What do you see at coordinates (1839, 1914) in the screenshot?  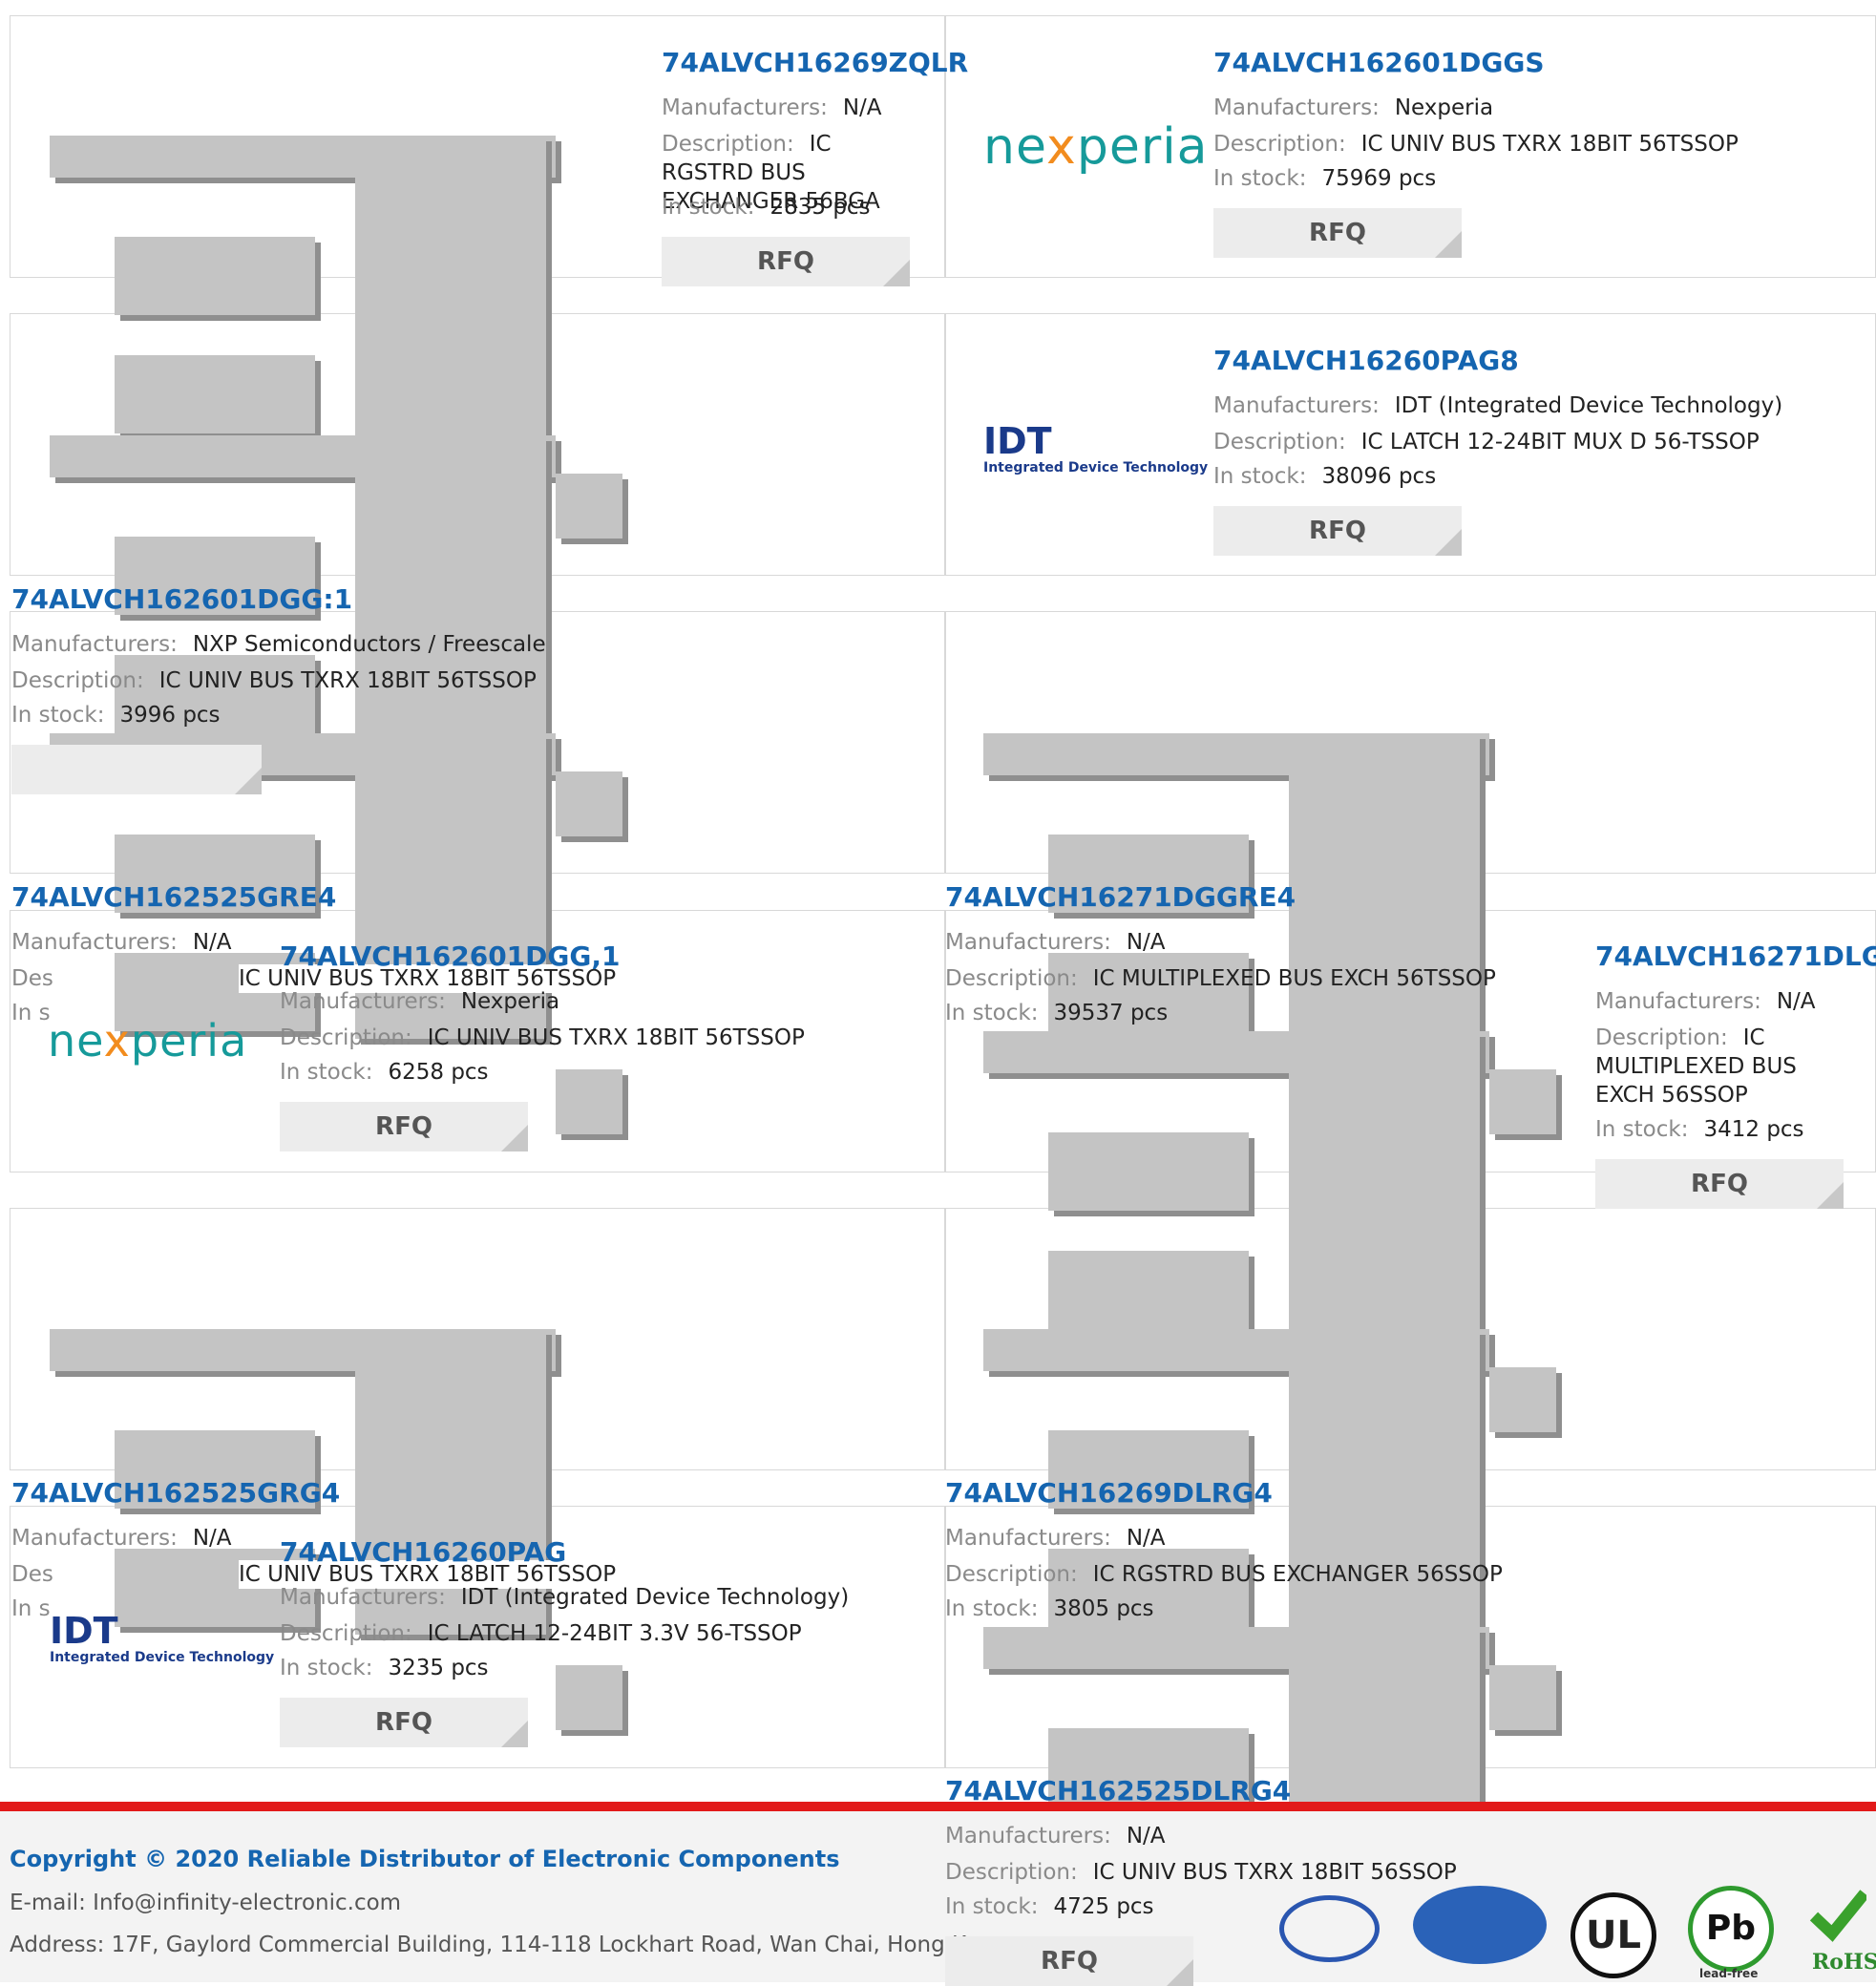 I see `rohs-check-icon` at bounding box center [1839, 1914].